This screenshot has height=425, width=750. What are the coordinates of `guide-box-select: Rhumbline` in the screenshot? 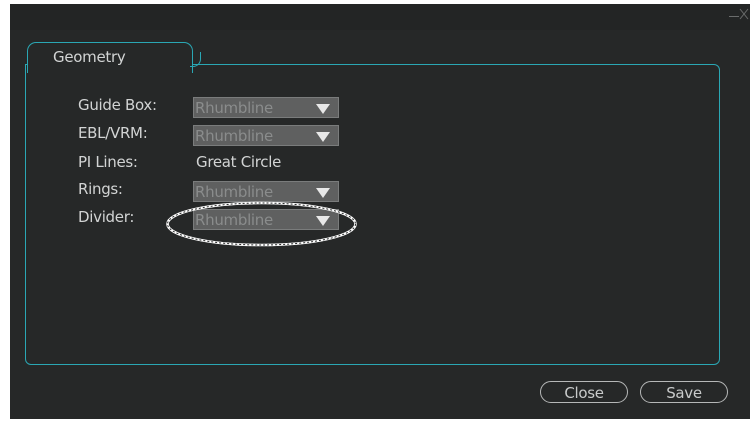 It's located at (266, 107).